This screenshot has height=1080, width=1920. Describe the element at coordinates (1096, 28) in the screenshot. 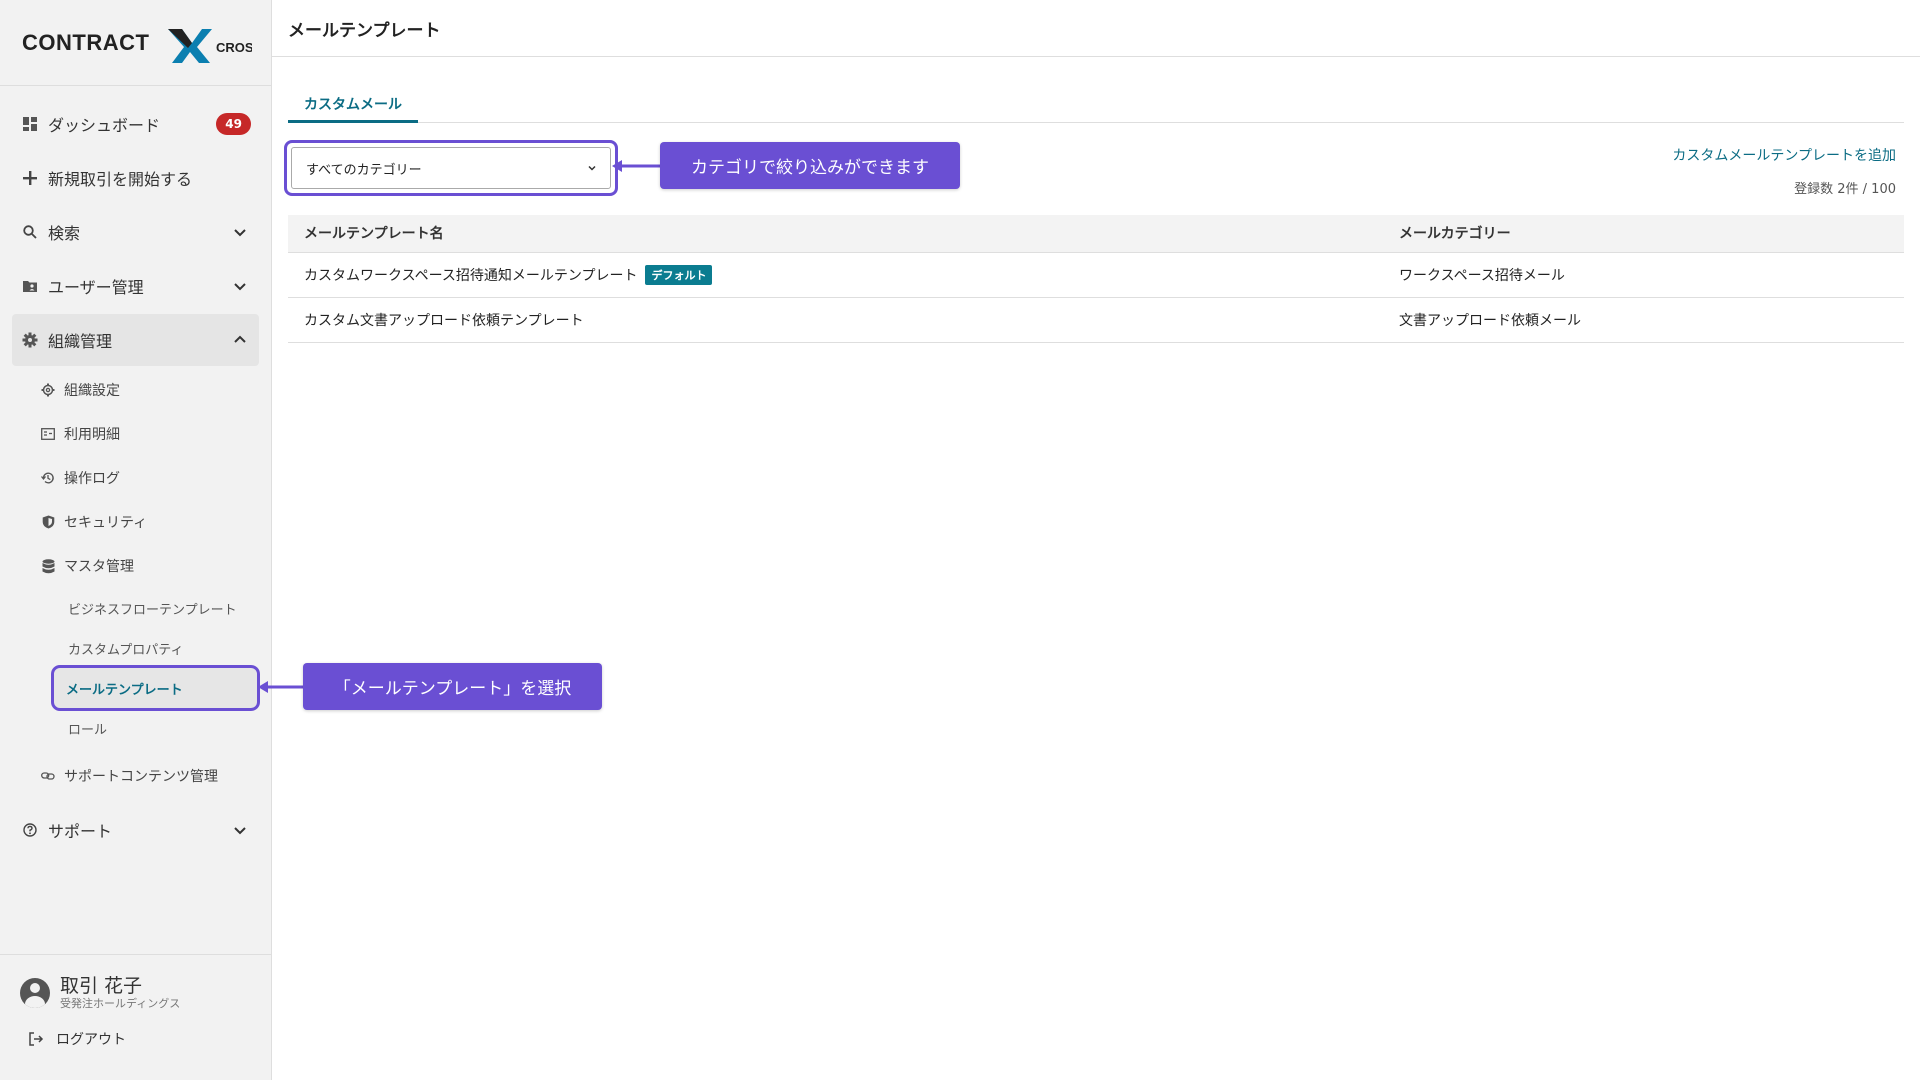

I see `page-title: メールテンプレート` at that location.